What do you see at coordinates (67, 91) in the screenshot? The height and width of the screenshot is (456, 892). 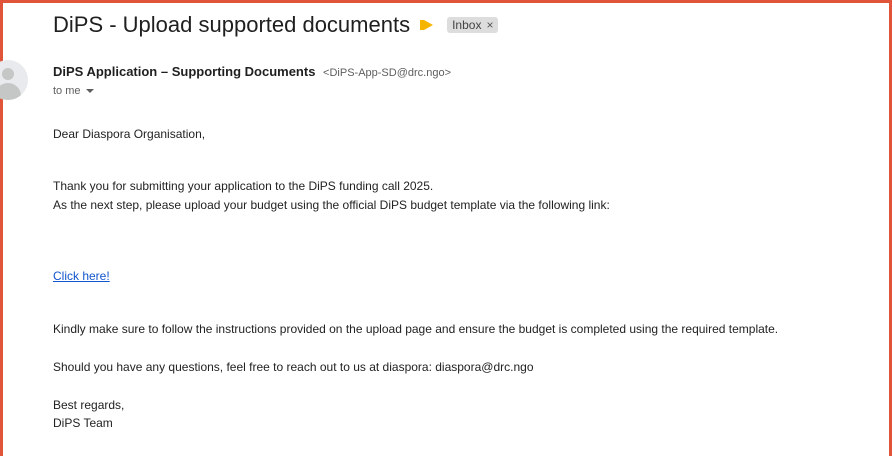 I see `recipient-text: to me` at bounding box center [67, 91].